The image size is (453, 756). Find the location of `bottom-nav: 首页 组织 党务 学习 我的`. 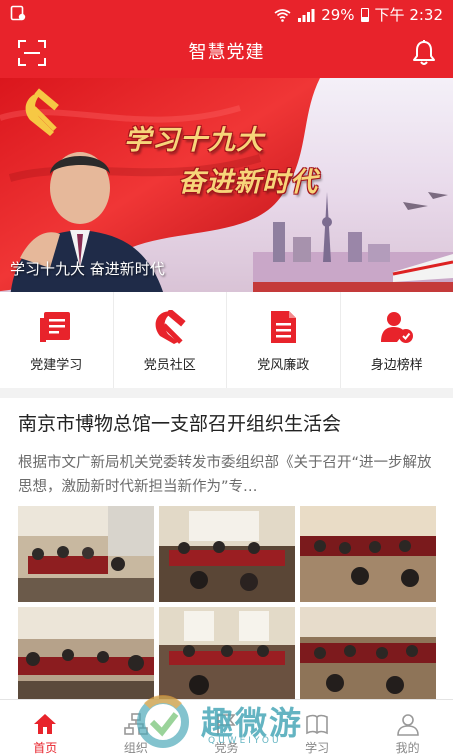

bottom-nav: 首页 组织 党务 学习 我的 is located at coordinates (226, 725).